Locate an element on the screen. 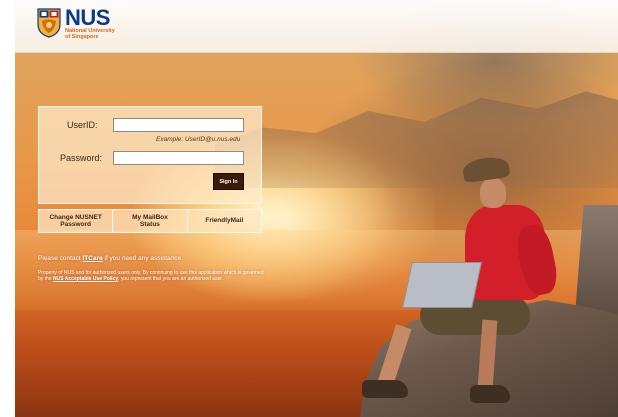  link-label: Password is located at coordinates (76, 224).